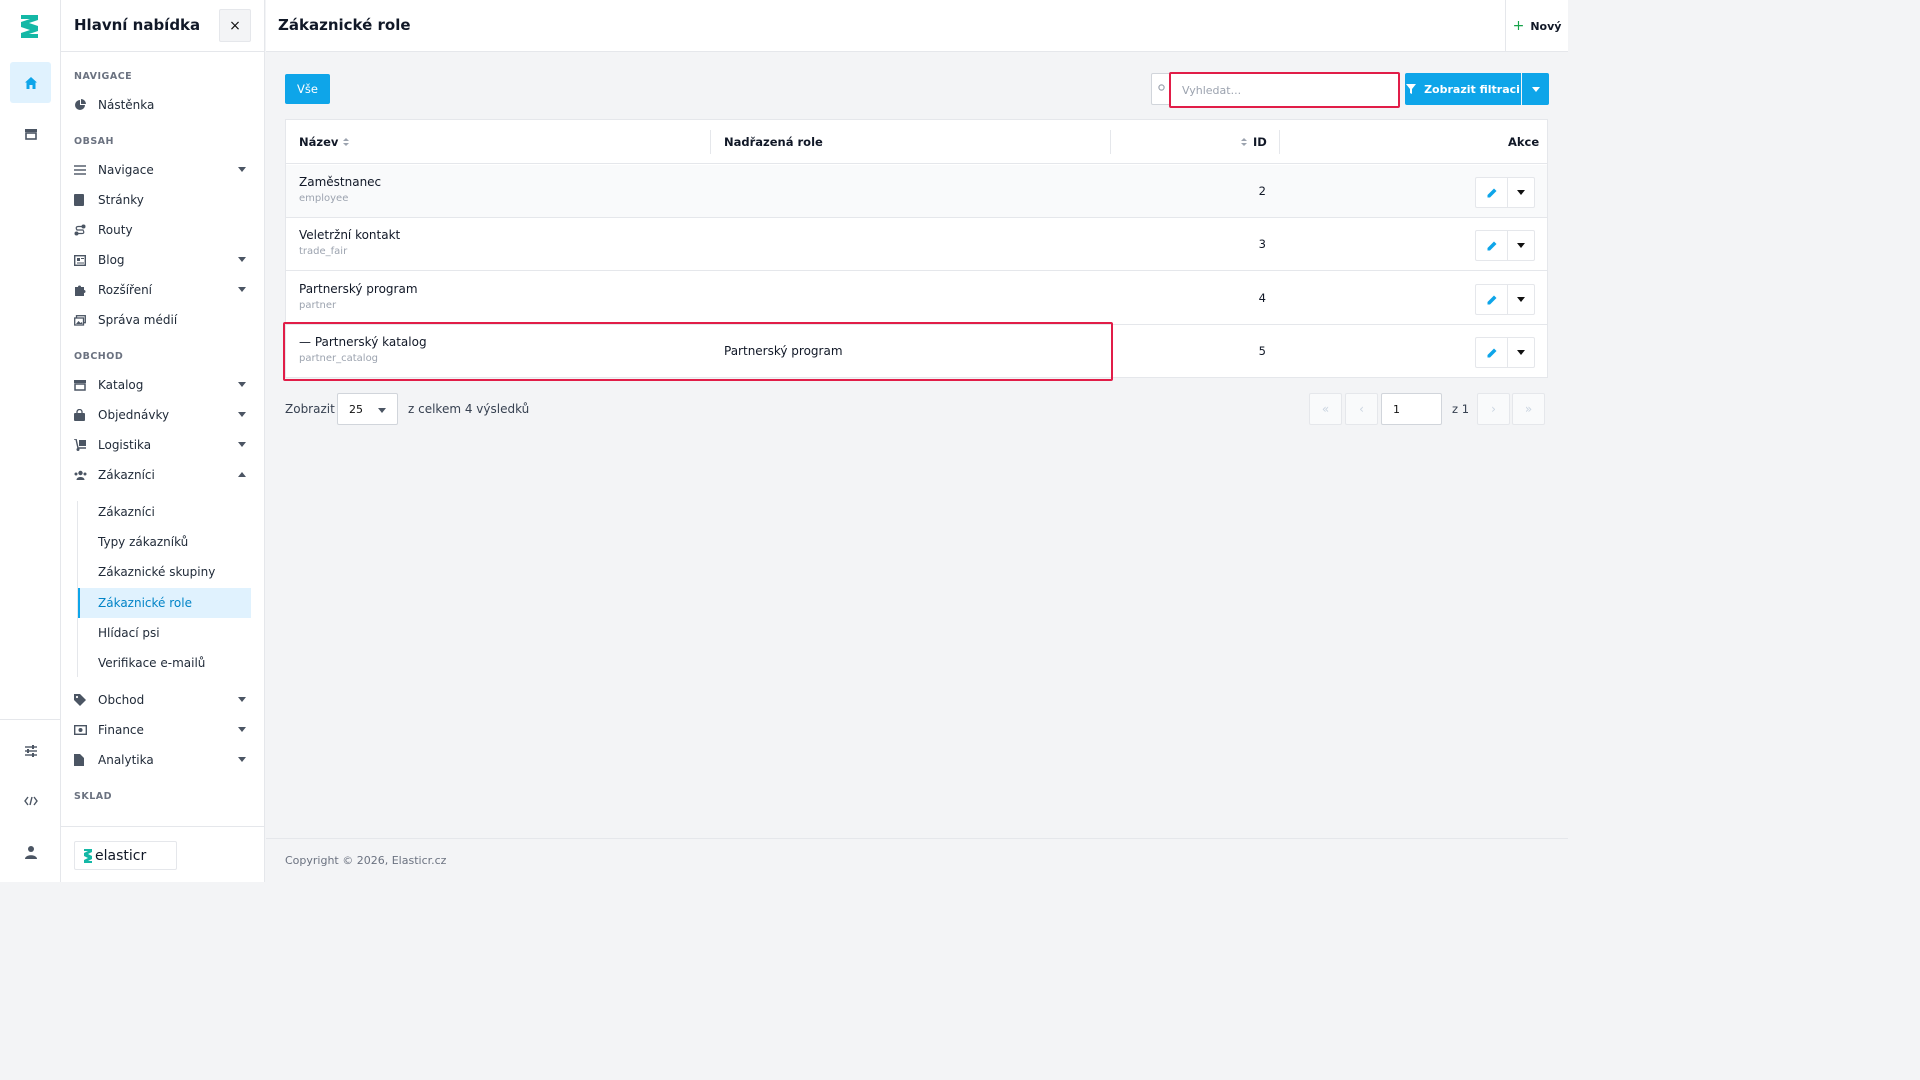 The height and width of the screenshot is (1080, 1920). Describe the element at coordinates (916, 298) in the screenshot. I see `table-row: Partnerský program partner 4` at that location.